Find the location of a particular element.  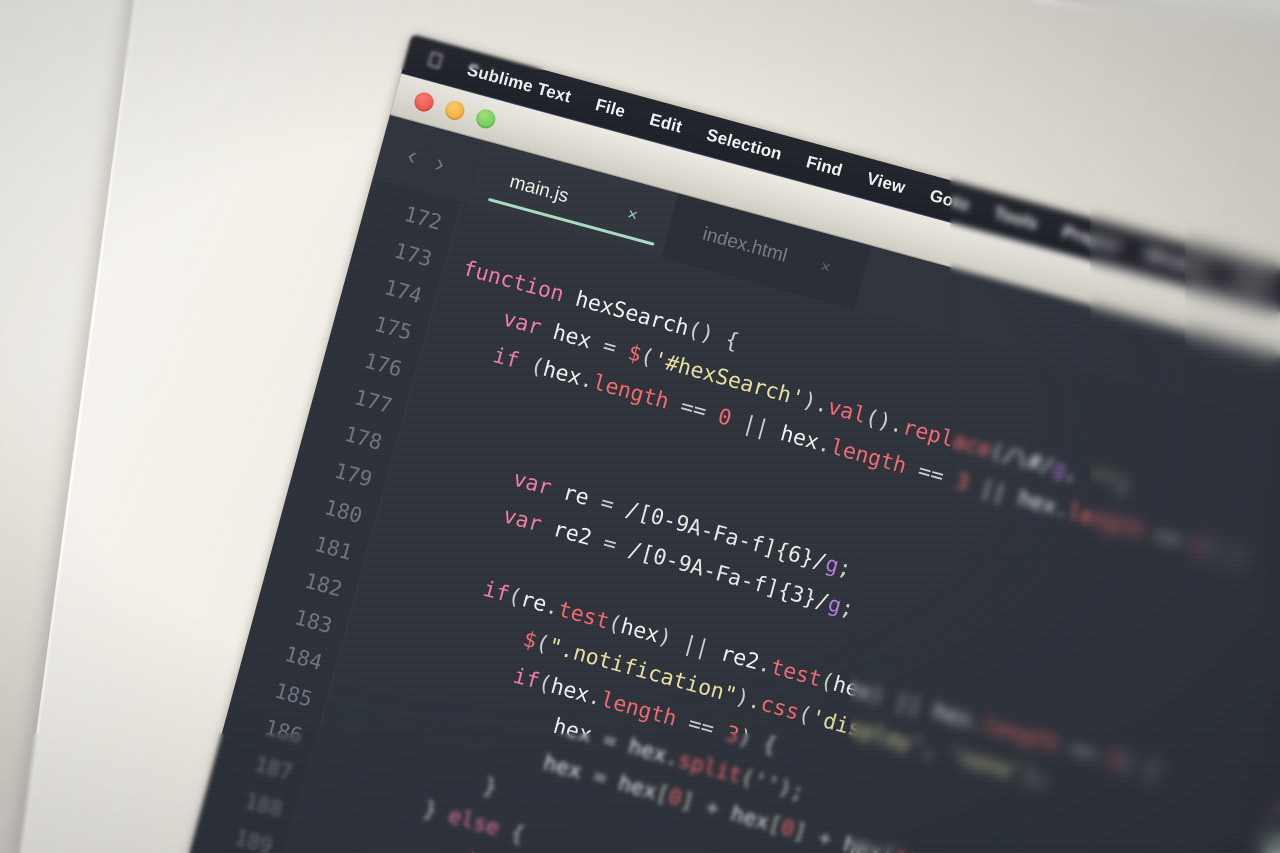

minimize-button is located at coordinates (455, 110).